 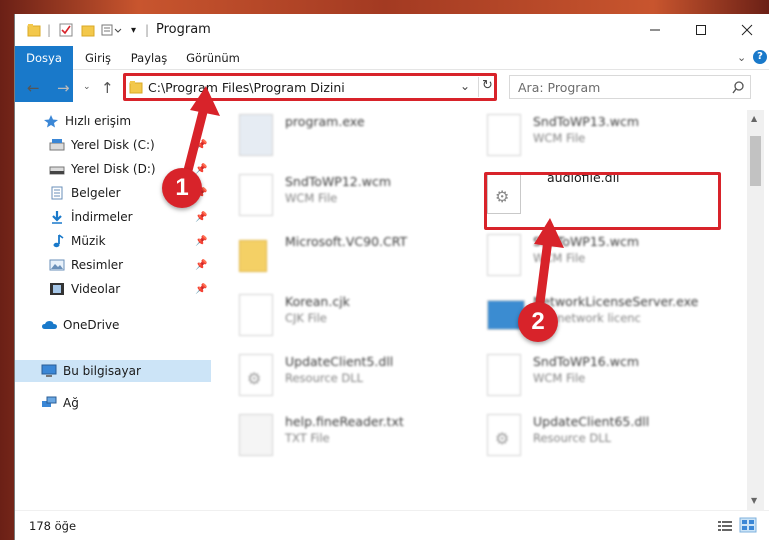 What do you see at coordinates (133, 30) in the screenshot?
I see `quick-access-dropdown-icon: ▾` at bounding box center [133, 30].